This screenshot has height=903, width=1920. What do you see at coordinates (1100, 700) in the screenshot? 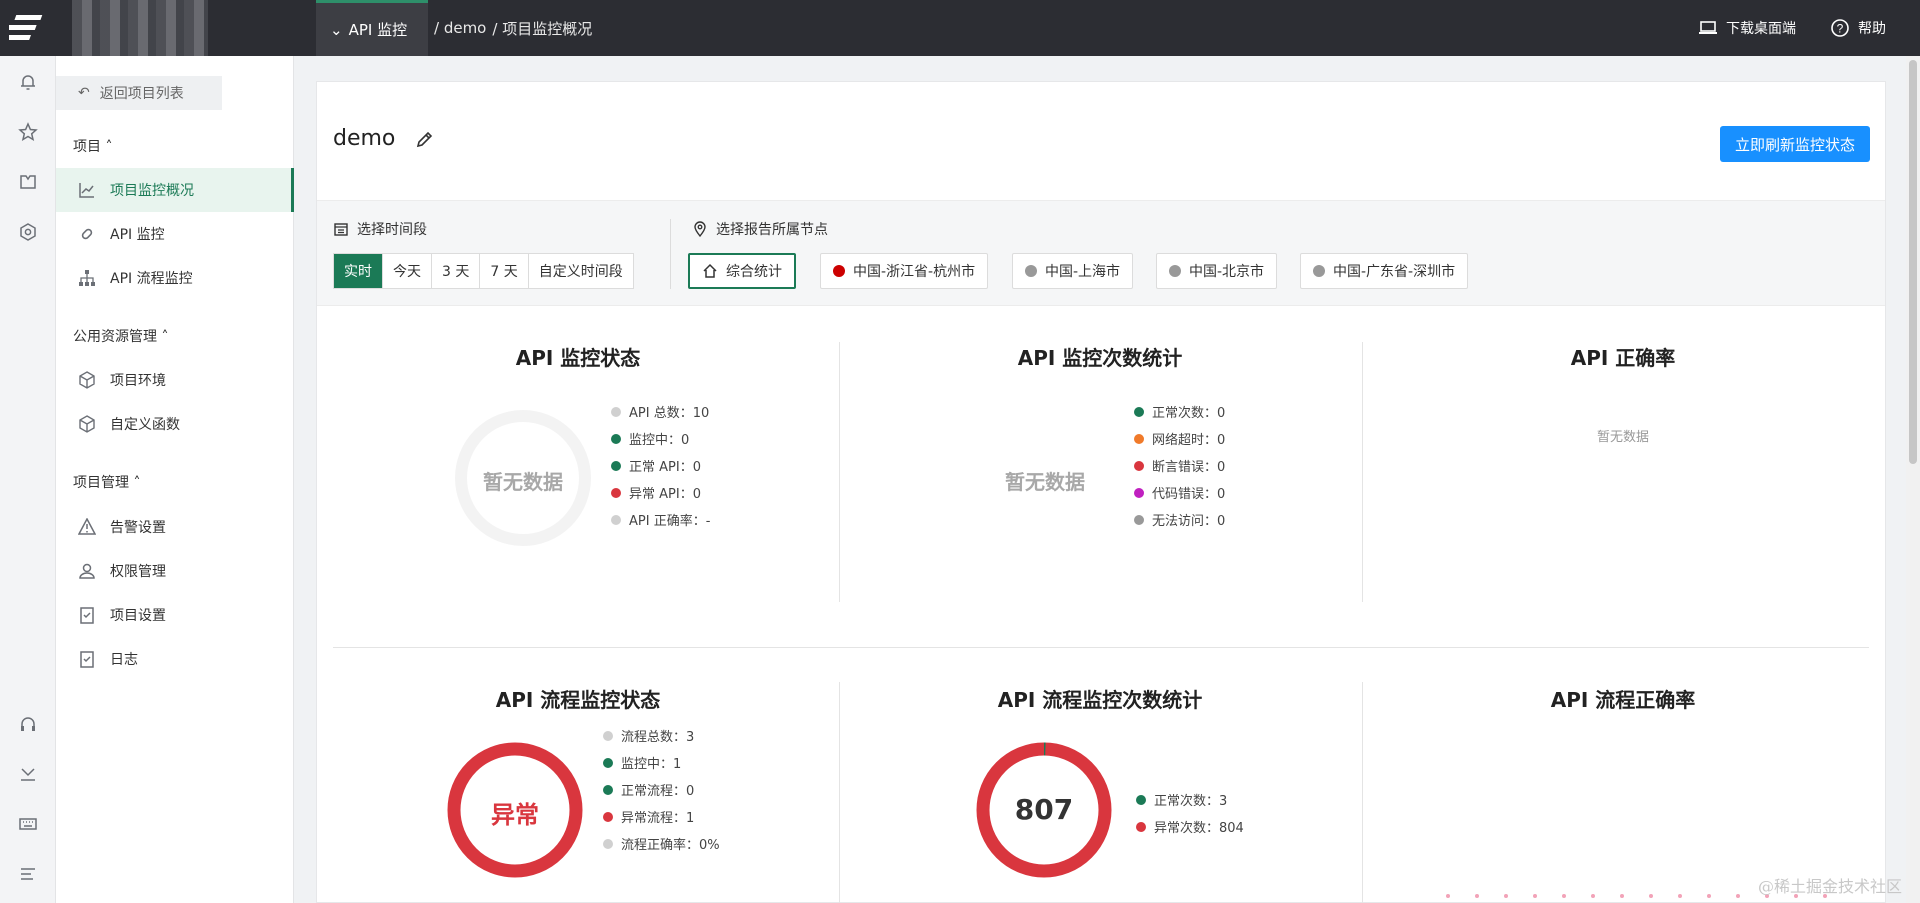
I see `panel-title: API 流程监控次数统计` at bounding box center [1100, 700].